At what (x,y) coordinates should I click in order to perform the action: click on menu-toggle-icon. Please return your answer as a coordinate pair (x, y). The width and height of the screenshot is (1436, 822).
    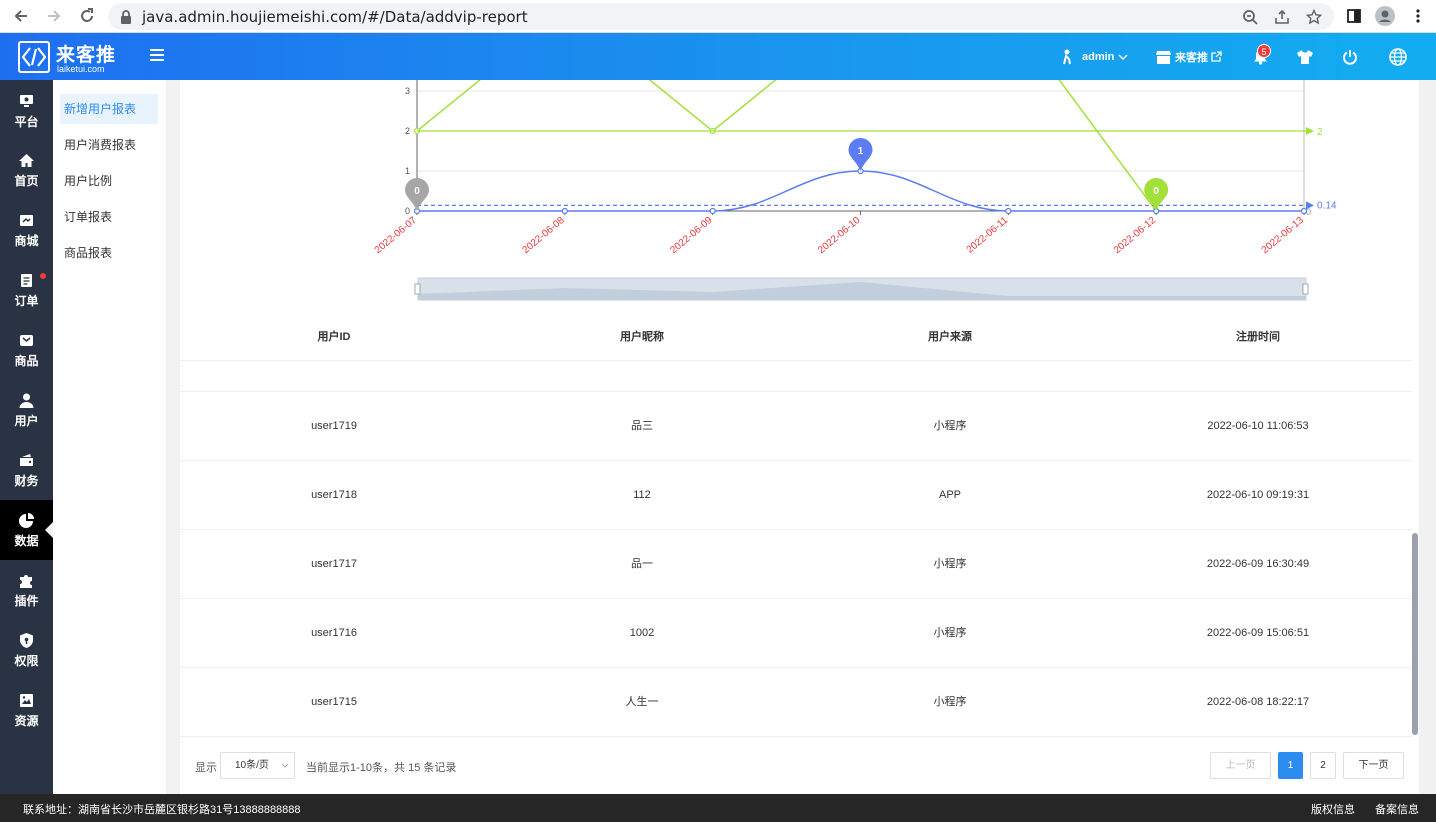
    Looking at the image, I should click on (157, 55).